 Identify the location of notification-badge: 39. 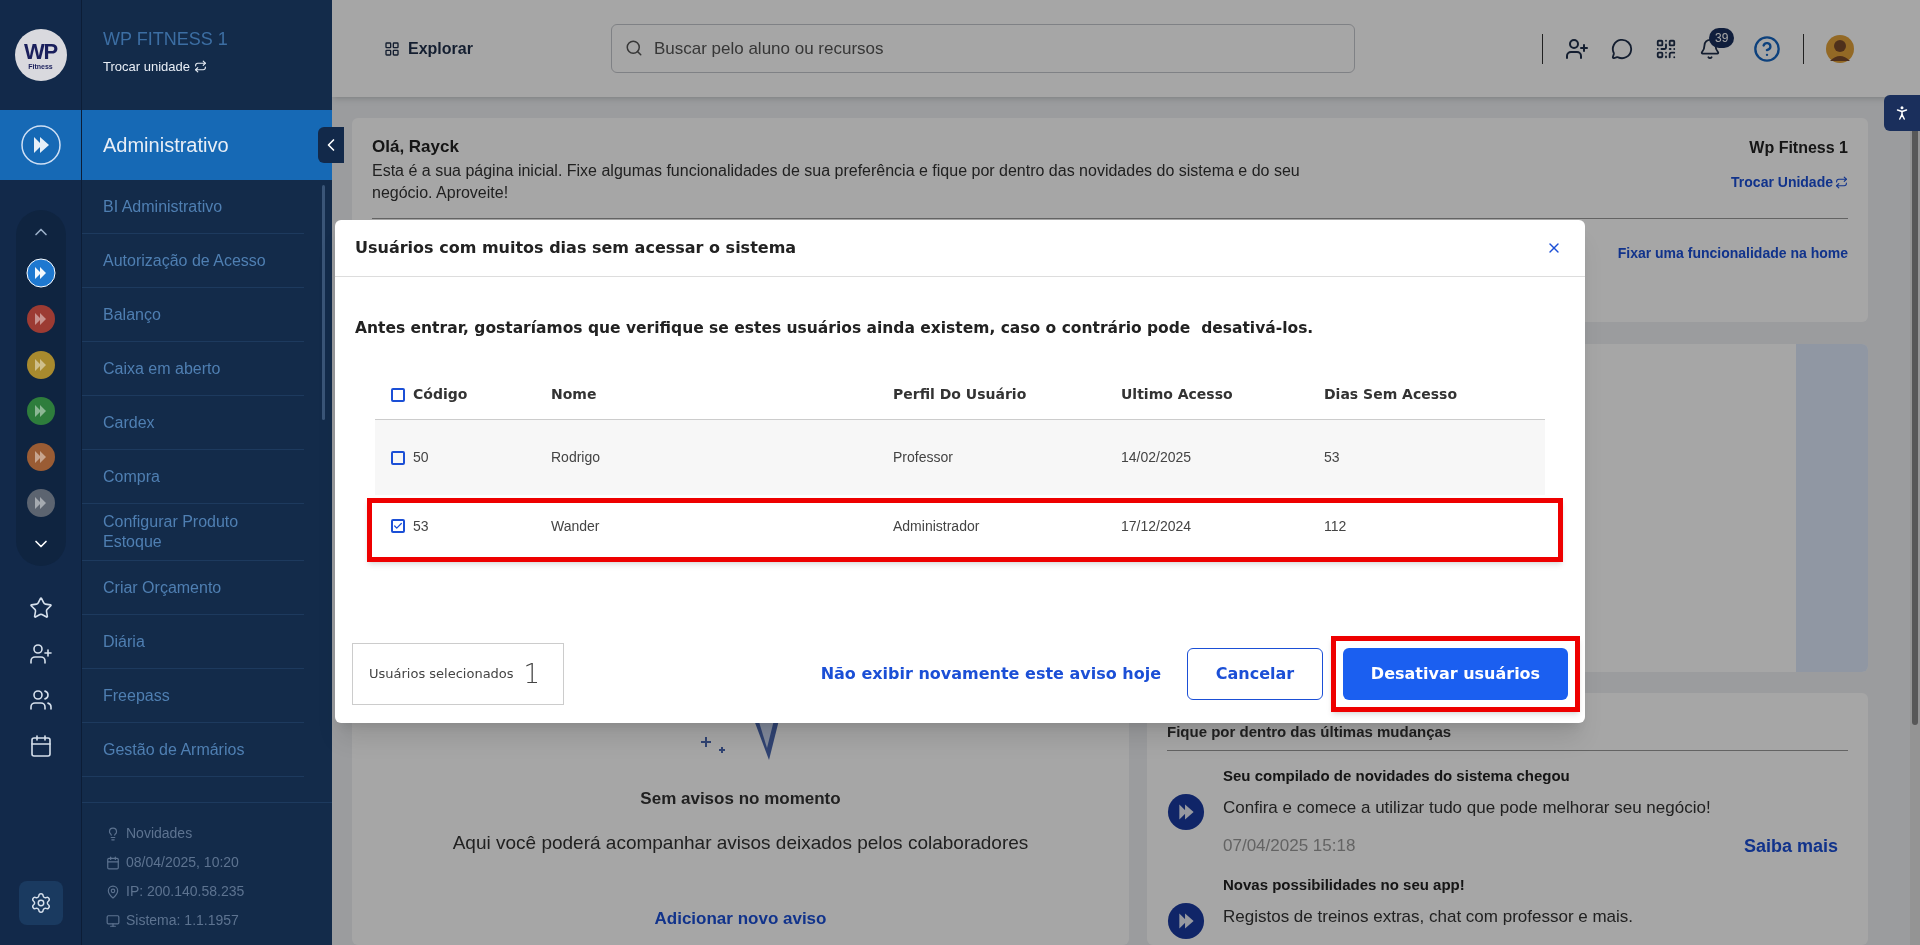
(1722, 37).